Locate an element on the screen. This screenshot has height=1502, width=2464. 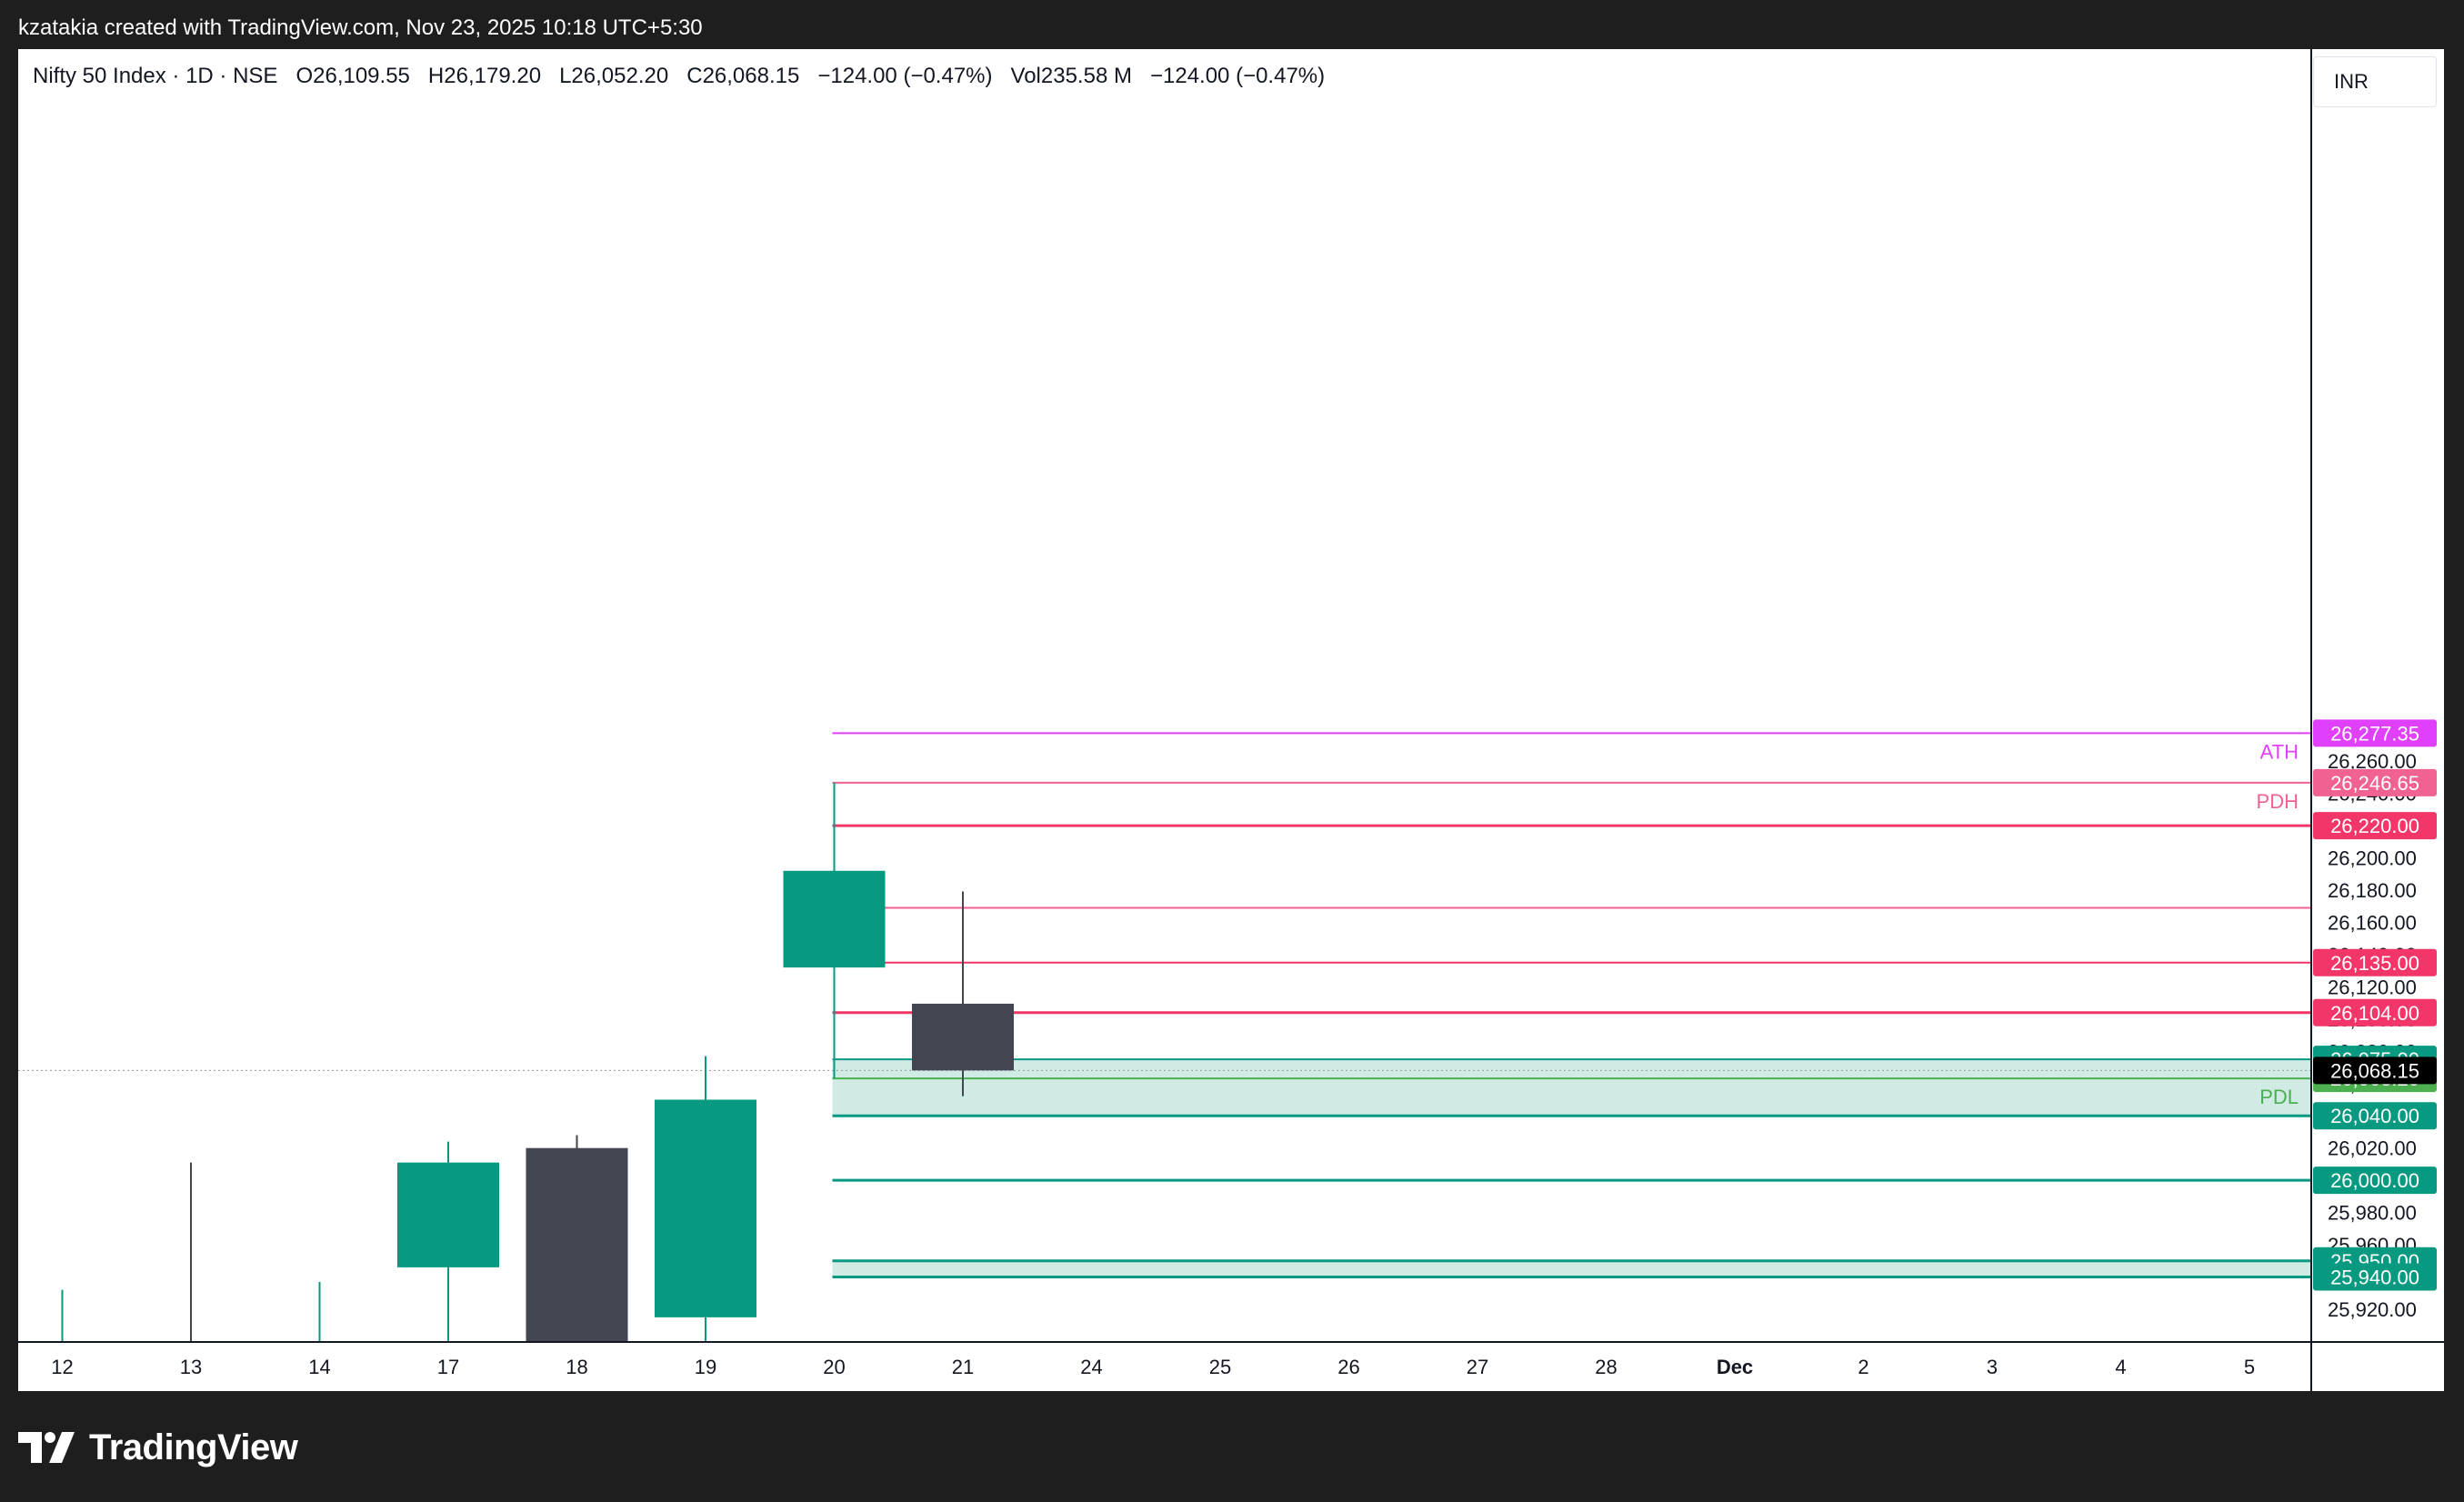
open-value: 26,109.55 is located at coordinates (362, 76).